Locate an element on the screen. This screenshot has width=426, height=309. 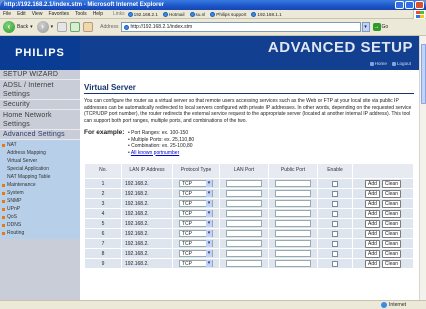
close-button is located at coordinates (419, 5).